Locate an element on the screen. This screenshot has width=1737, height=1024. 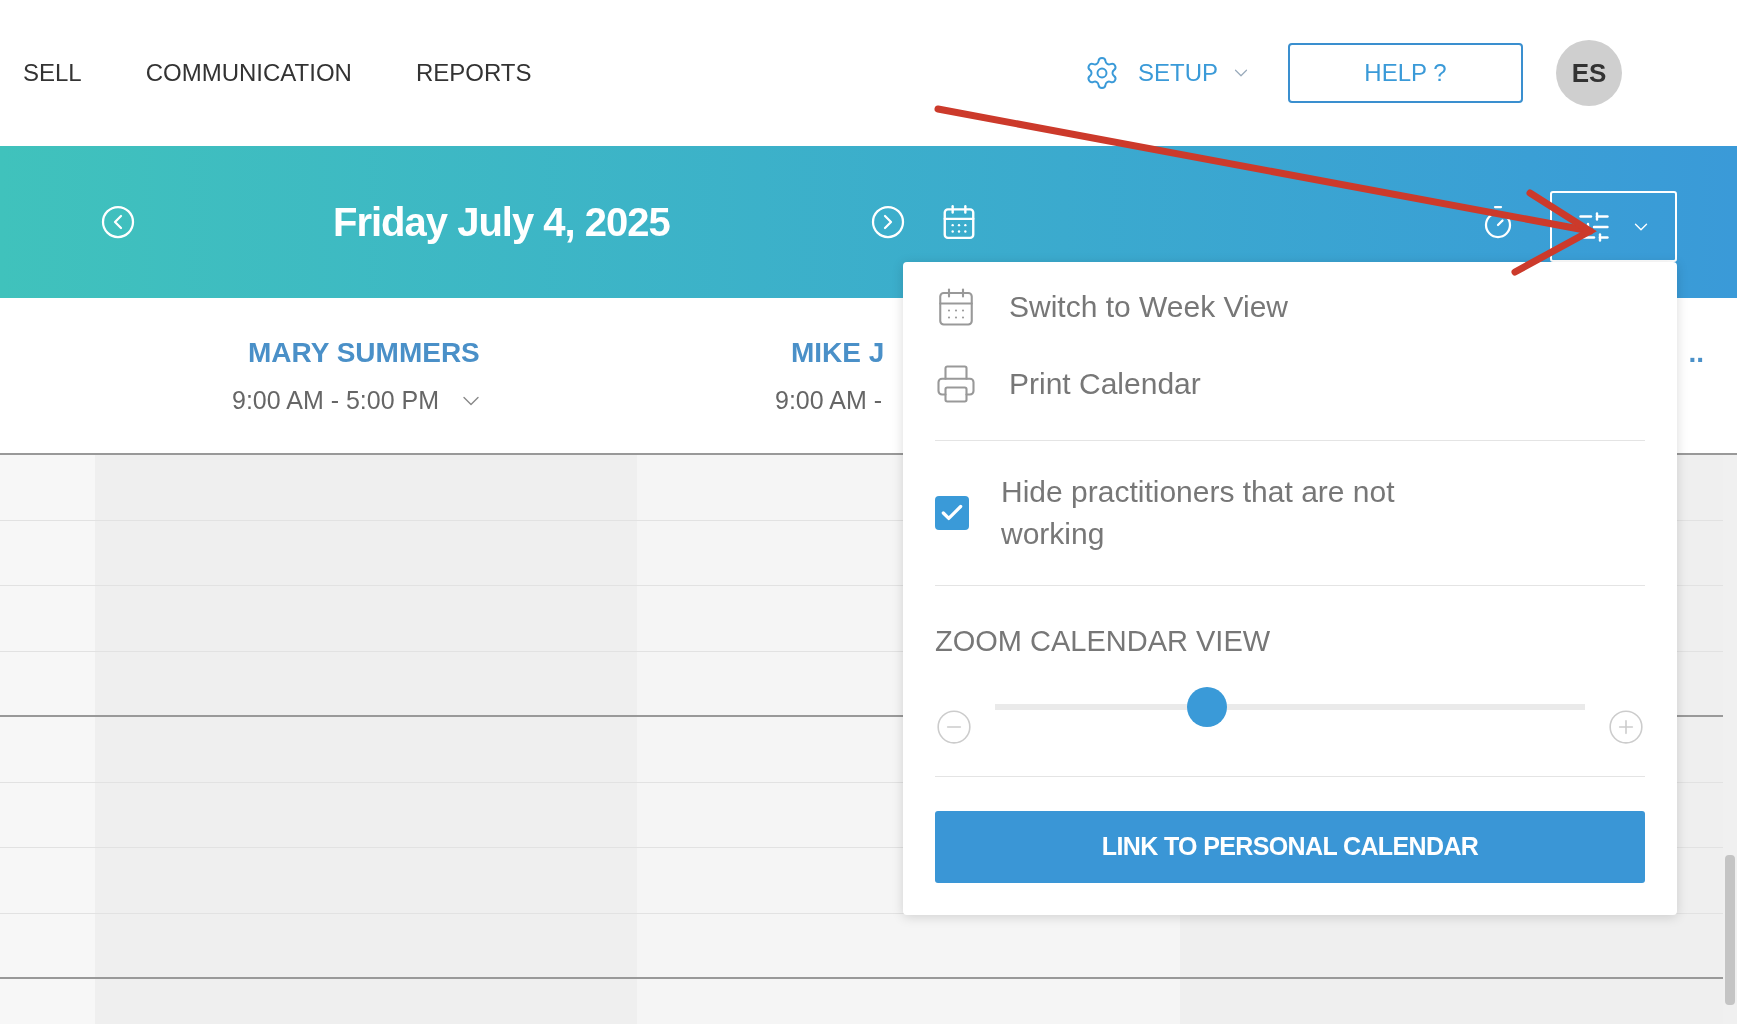
zoom-label: ZOOM CALENDAR VIEW is located at coordinates (1103, 641).